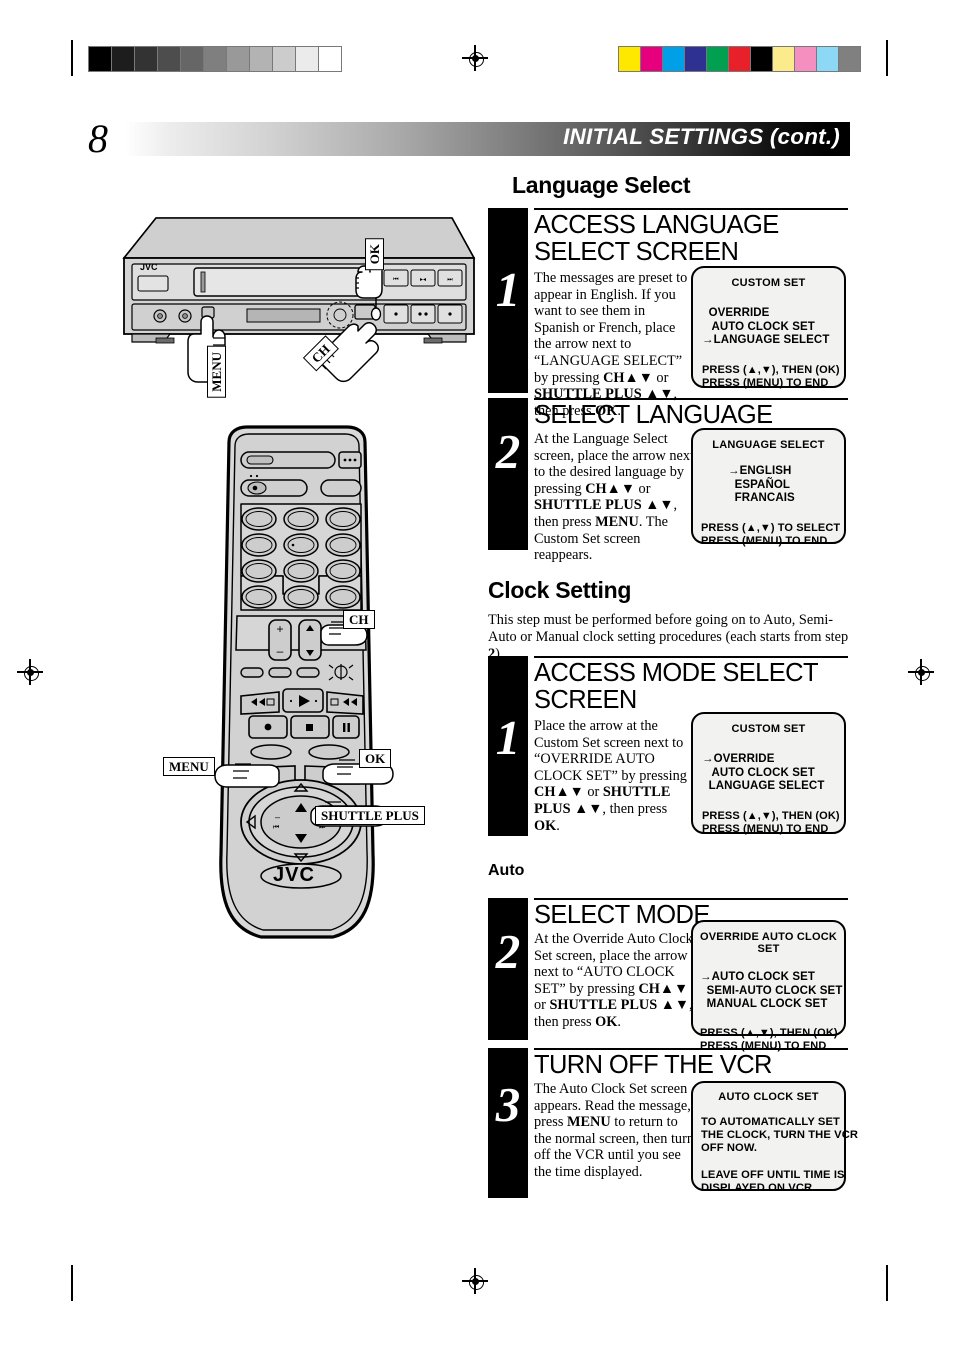 The image size is (954, 1348). I want to click on remote-callout-menu: MENU, so click(189, 766).